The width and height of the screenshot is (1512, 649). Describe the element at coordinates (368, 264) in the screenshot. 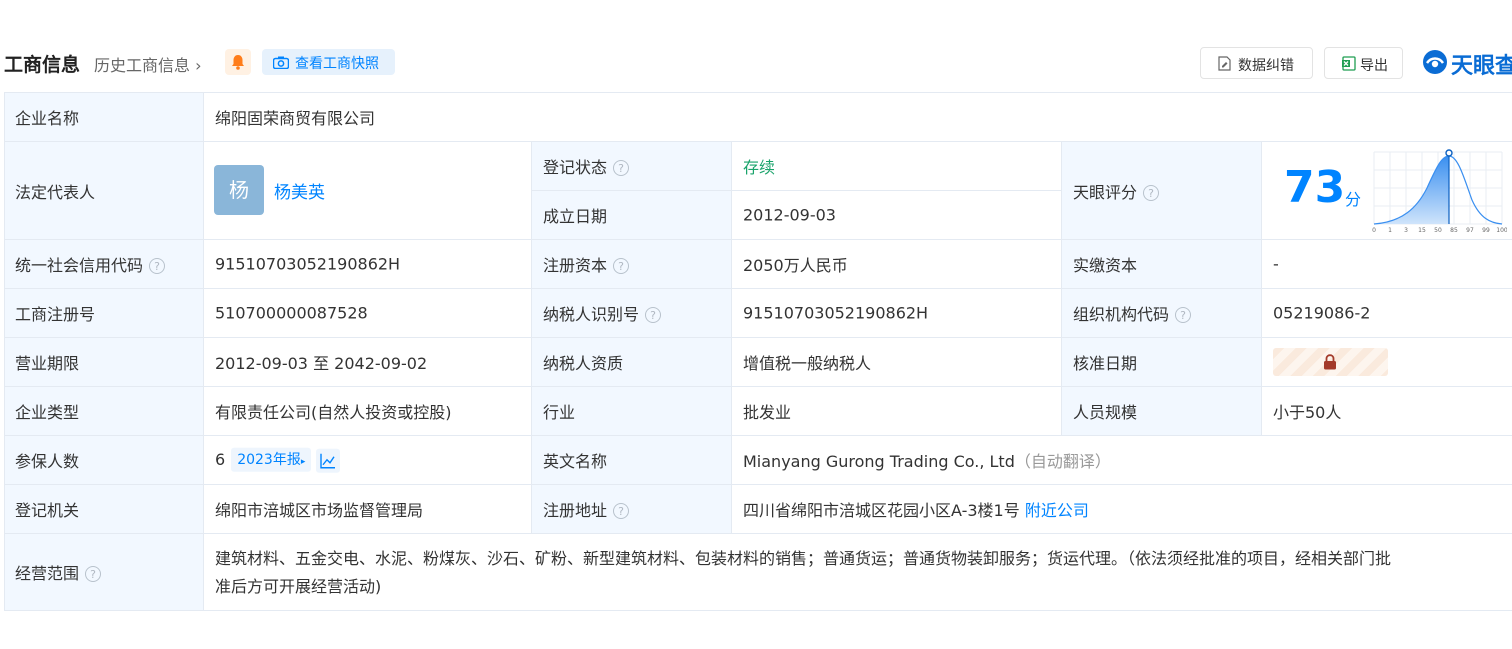

I see `value-credit-code: 91510703052190862H` at that location.